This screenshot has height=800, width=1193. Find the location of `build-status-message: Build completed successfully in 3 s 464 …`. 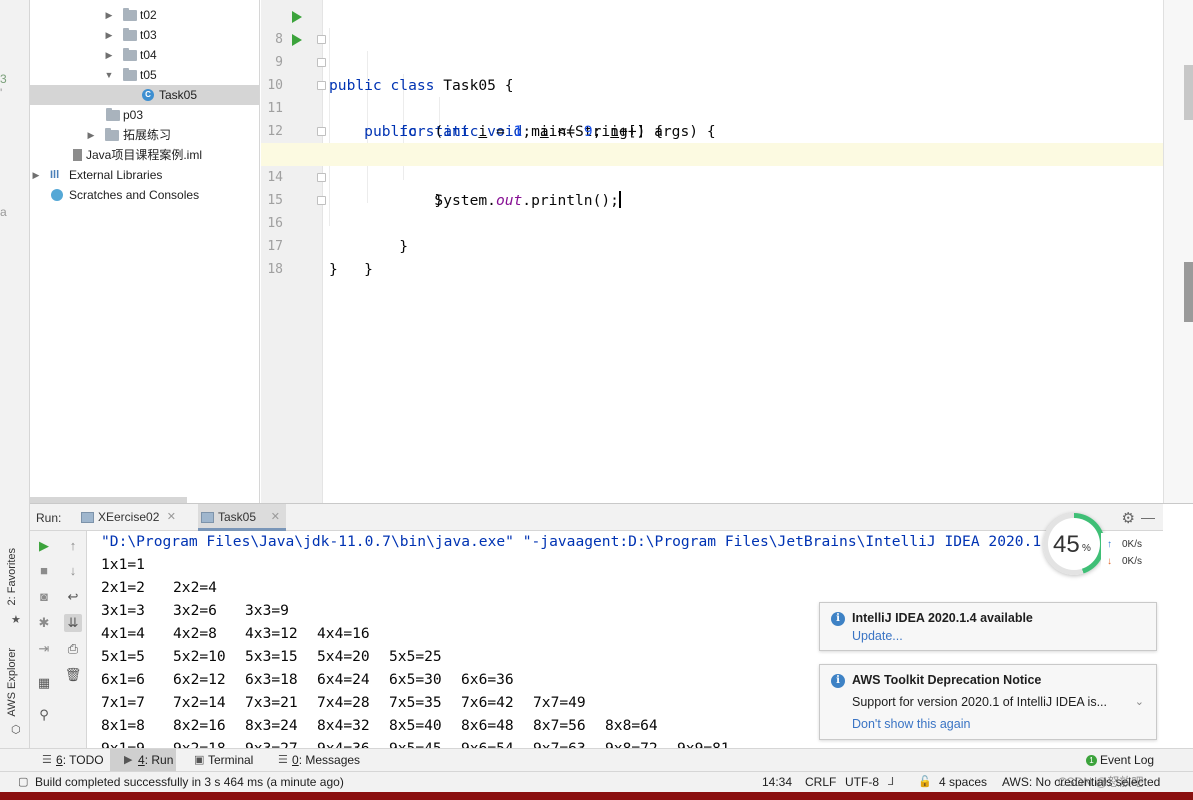

build-status-message: Build completed successfully in 3 s 464 … is located at coordinates (189, 782).